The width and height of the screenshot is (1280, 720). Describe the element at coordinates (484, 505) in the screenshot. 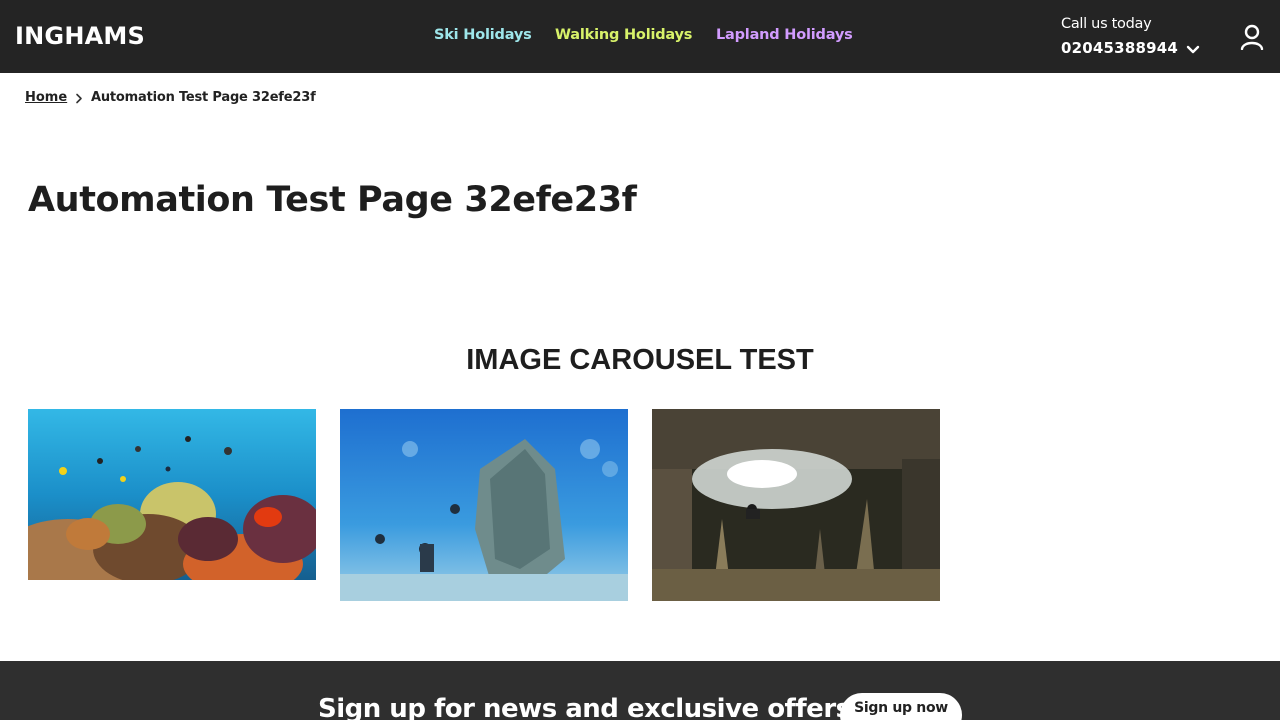

I see `carousel-slide-shipwreck` at that location.